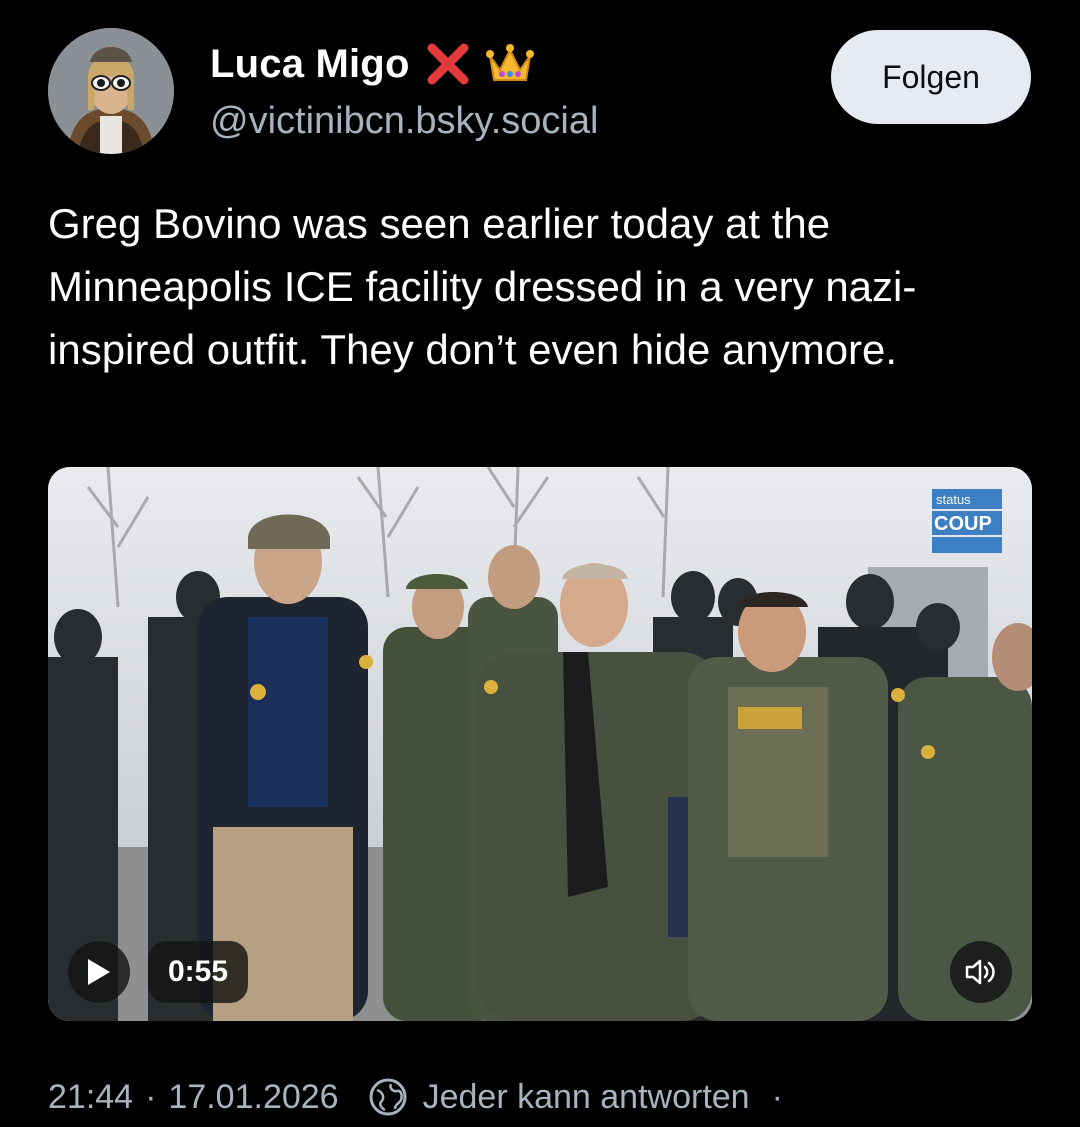  I want to click on author-name-row: Luca Migo, so click(372, 64).